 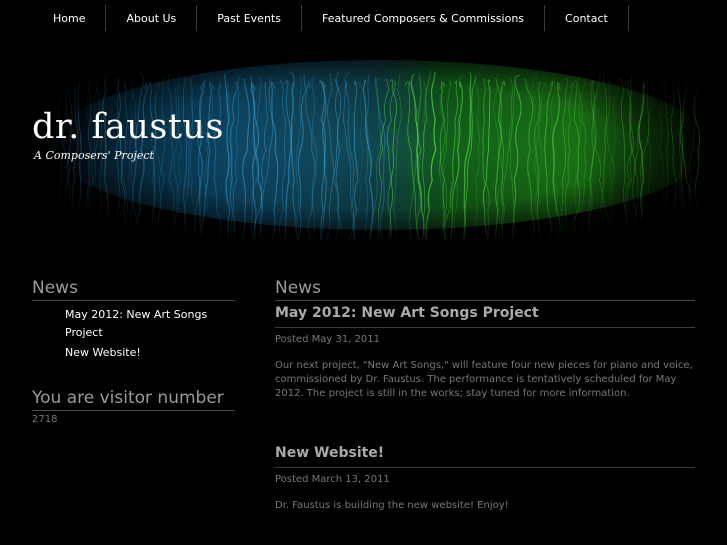 What do you see at coordinates (133, 399) in the screenshot?
I see `visitor-counter-heading: You are visitor number` at bounding box center [133, 399].